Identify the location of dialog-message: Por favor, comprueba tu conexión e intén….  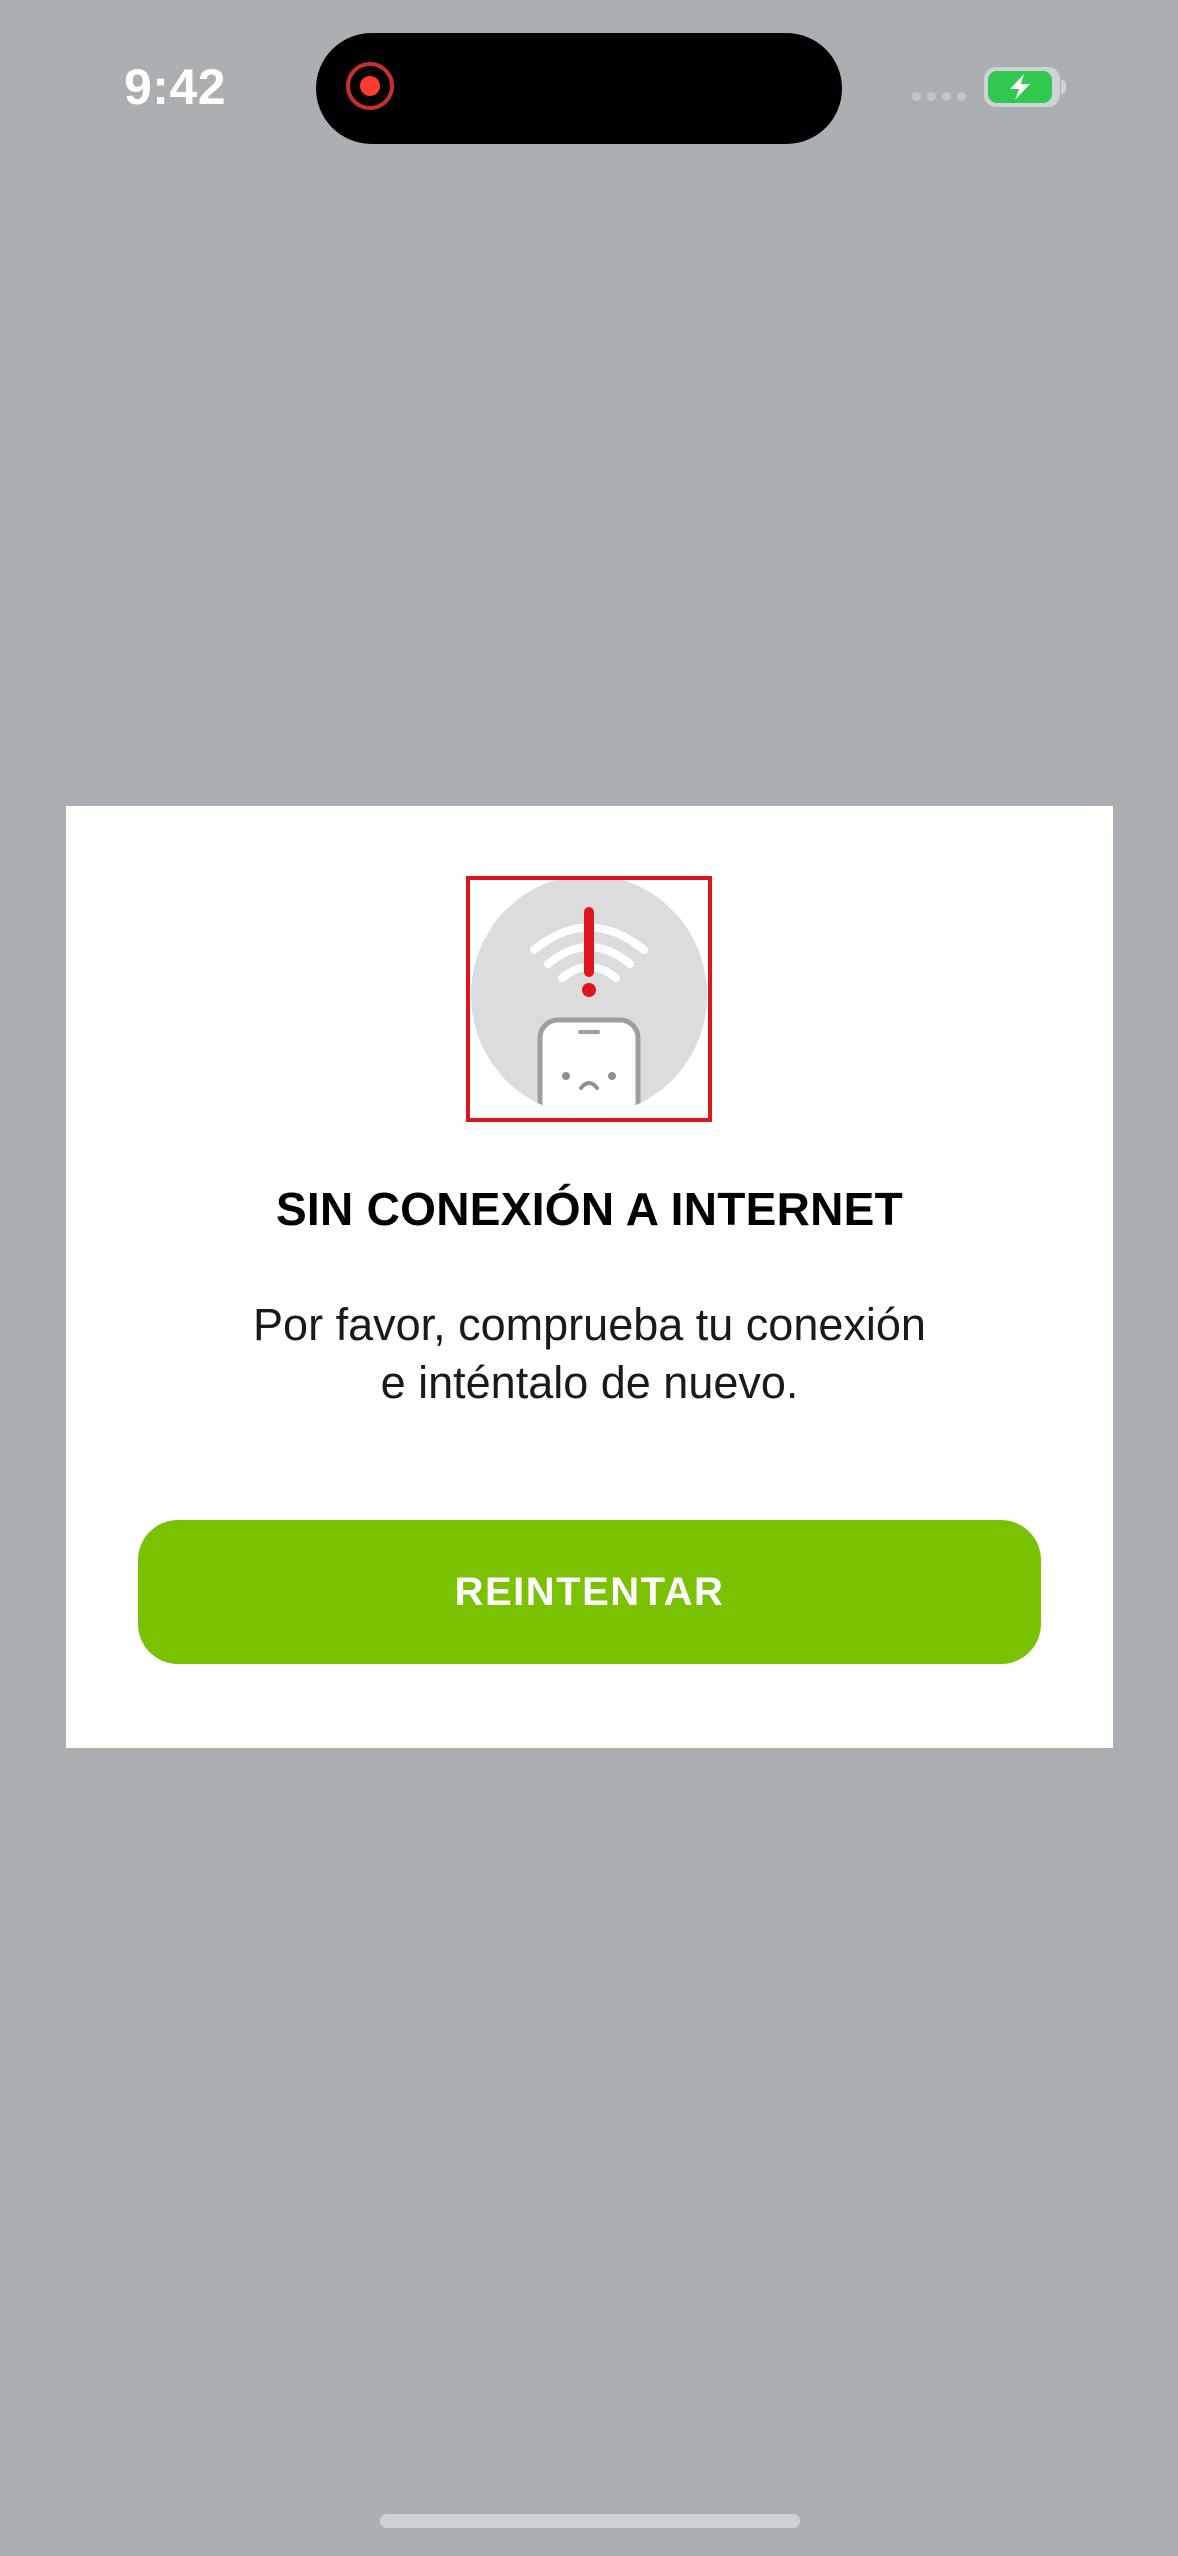
(589, 1354).